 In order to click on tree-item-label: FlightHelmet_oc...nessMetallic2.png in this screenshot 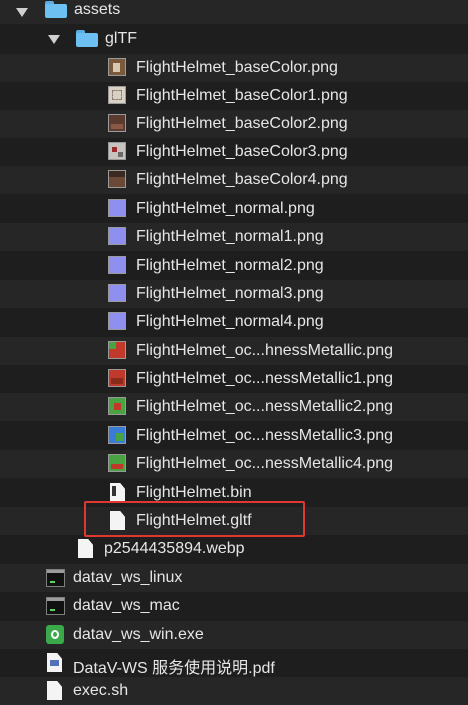, I will do `click(265, 406)`.